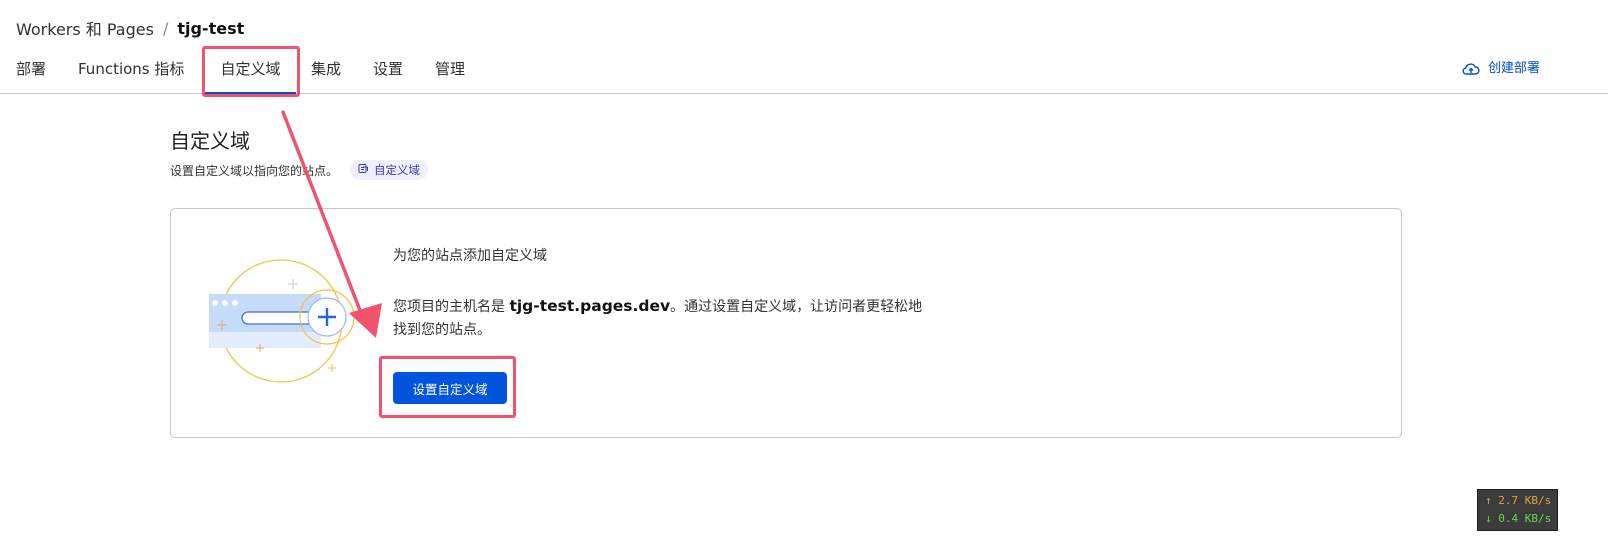 The width and height of the screenshot is (1608, 552). Describe the element at coordinates (450, 388) in the screenshot. I see `set-up-custom-domain-button: 设置自定义域` at that location.